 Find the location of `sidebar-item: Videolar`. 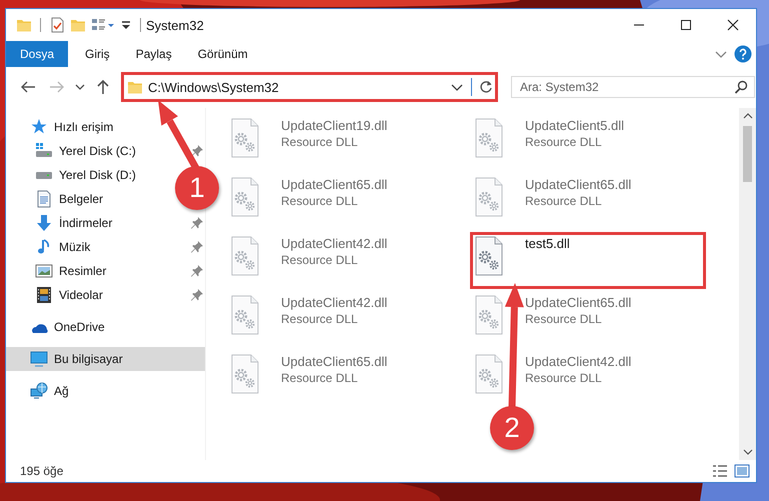

sidebar-item: Videolar is located at coordinates (69, 295).